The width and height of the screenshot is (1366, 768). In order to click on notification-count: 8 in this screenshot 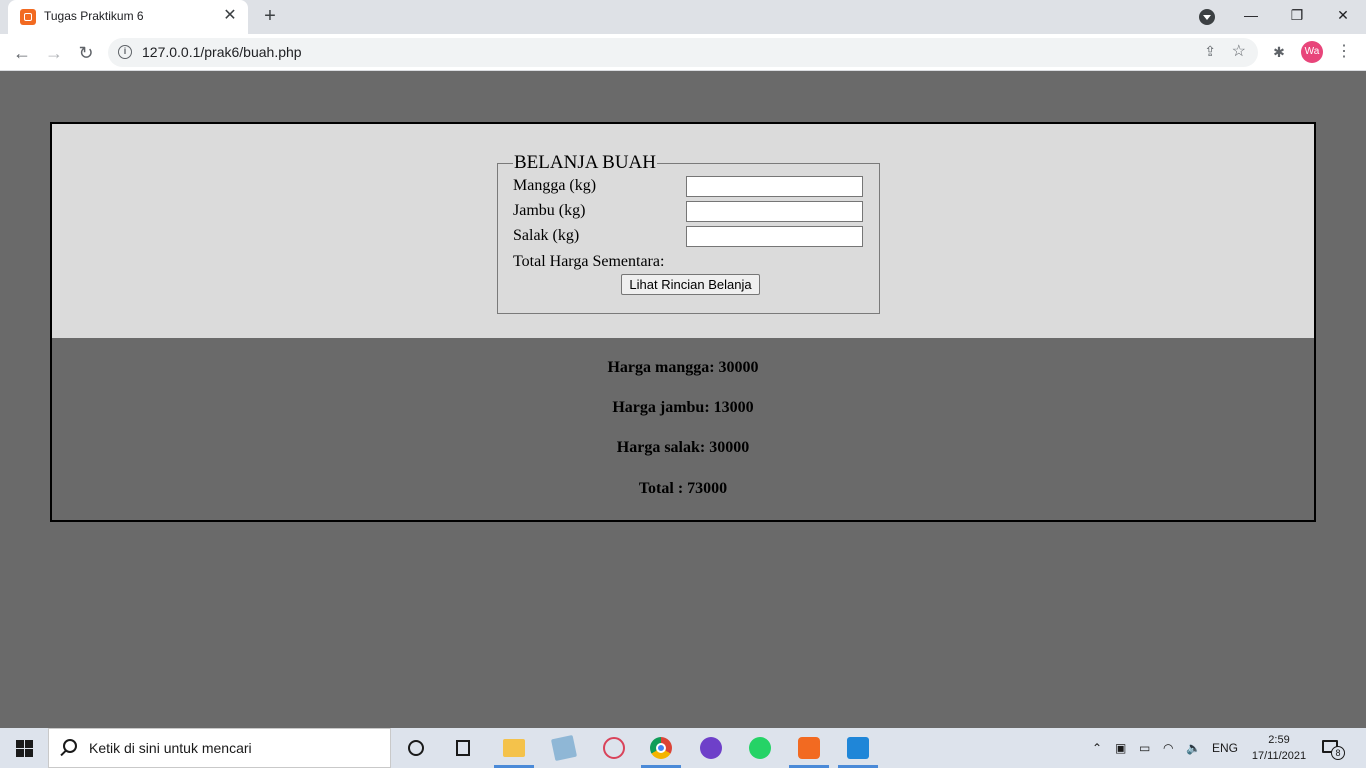, I will do `click(1338, 753)`.